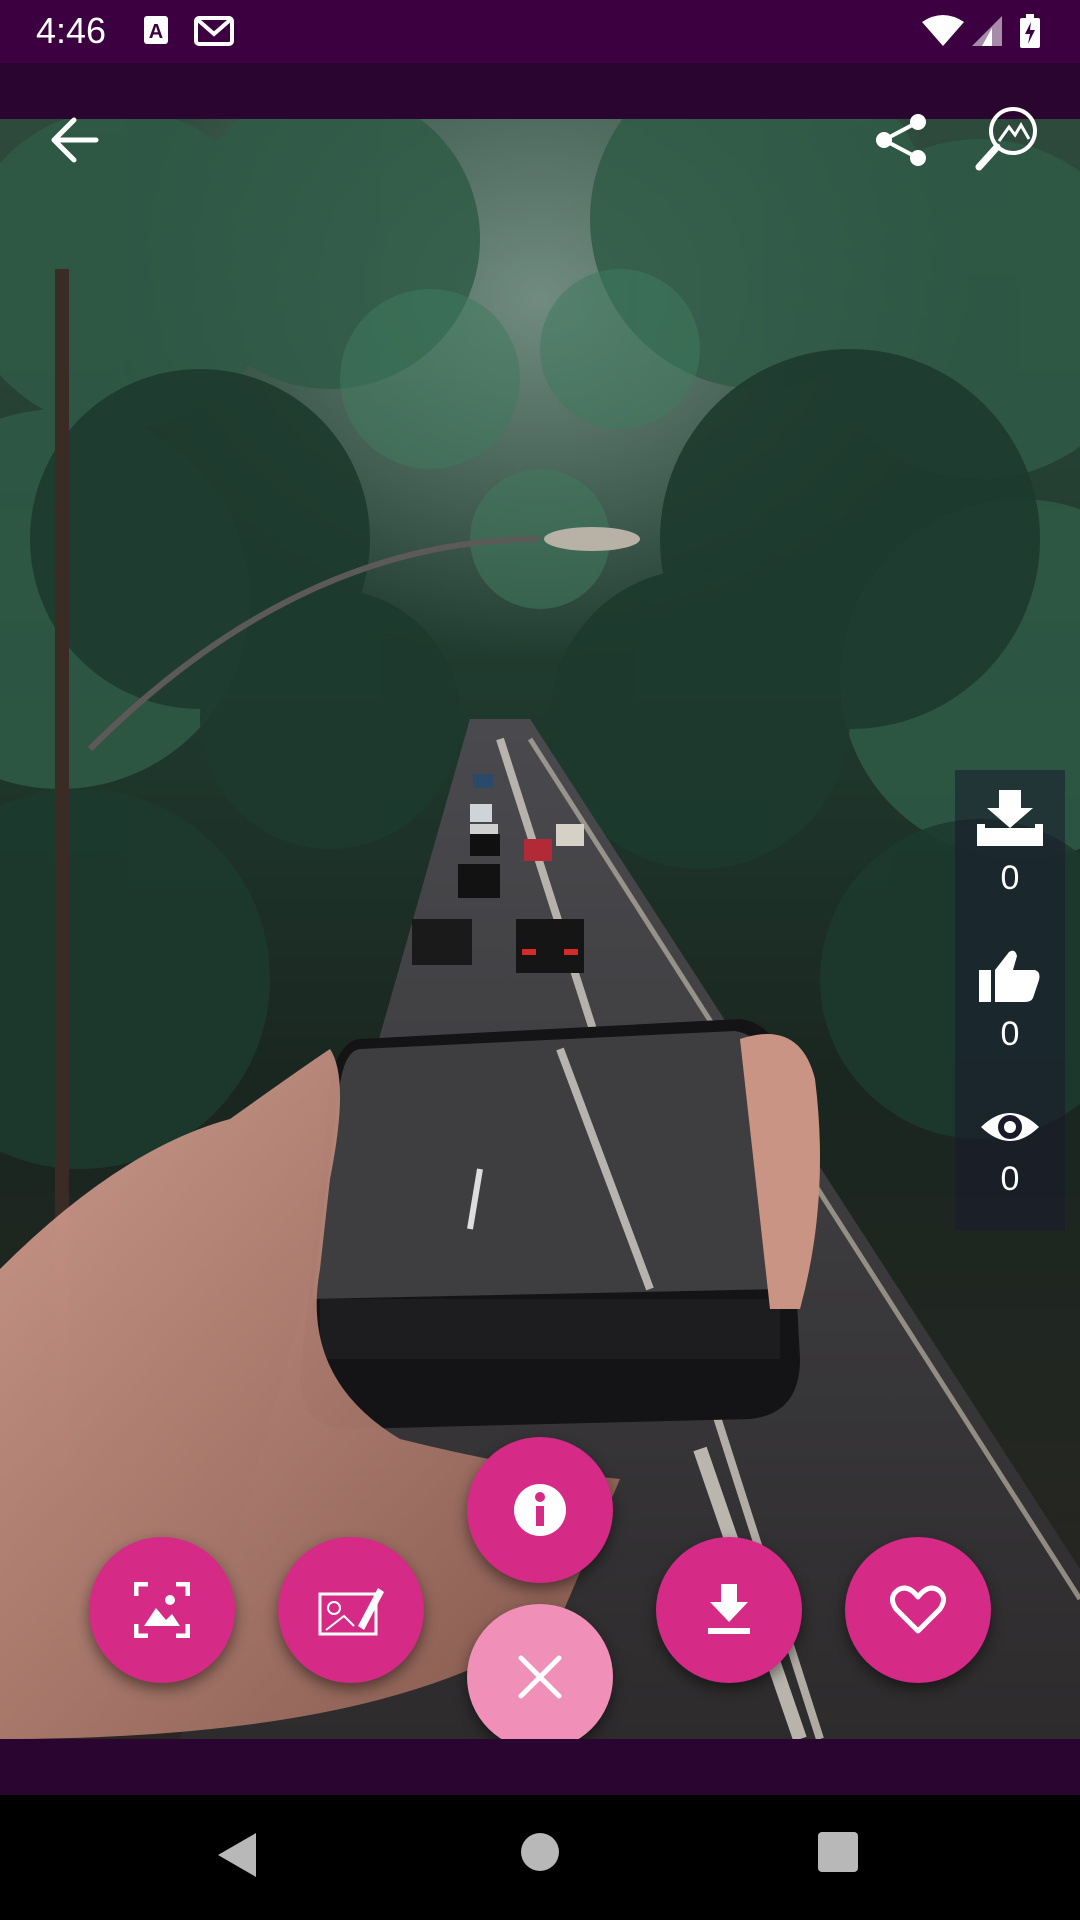 The width and height of the screenshot is (1080, 1920). I want to click on image-search-button, so click(1006, 140).